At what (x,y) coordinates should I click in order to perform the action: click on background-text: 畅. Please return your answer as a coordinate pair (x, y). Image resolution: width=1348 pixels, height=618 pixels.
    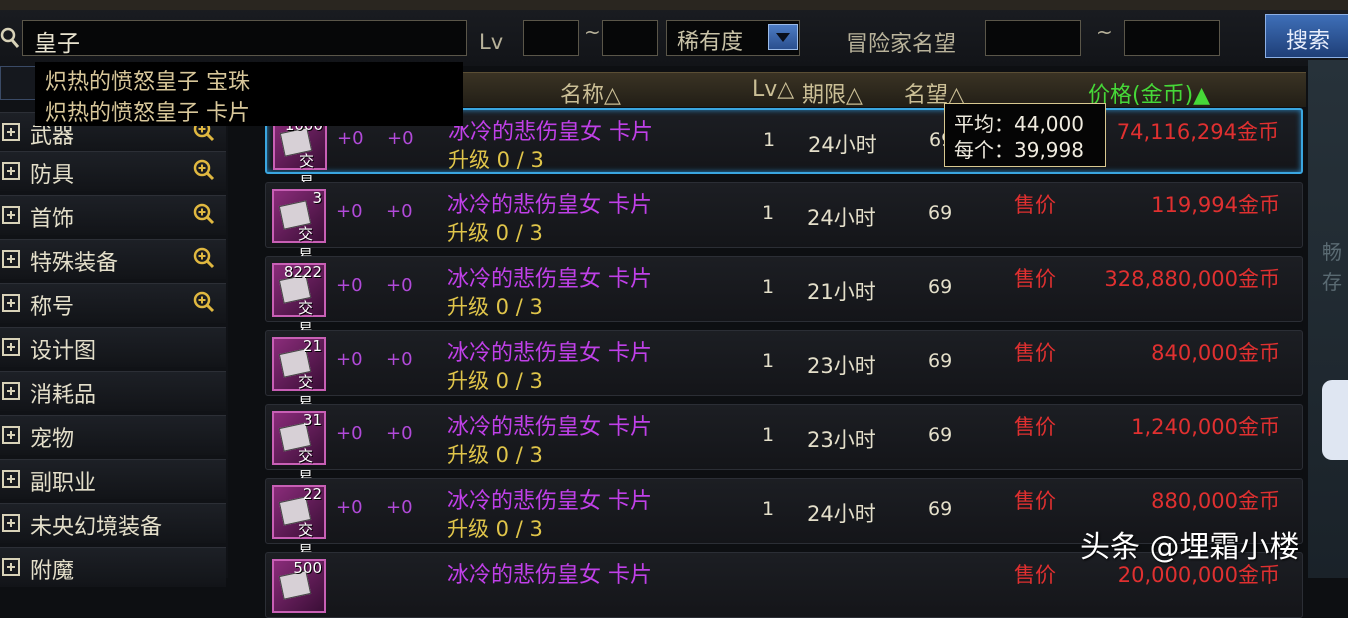
    Looking at the image, I should click on (1332, 252).